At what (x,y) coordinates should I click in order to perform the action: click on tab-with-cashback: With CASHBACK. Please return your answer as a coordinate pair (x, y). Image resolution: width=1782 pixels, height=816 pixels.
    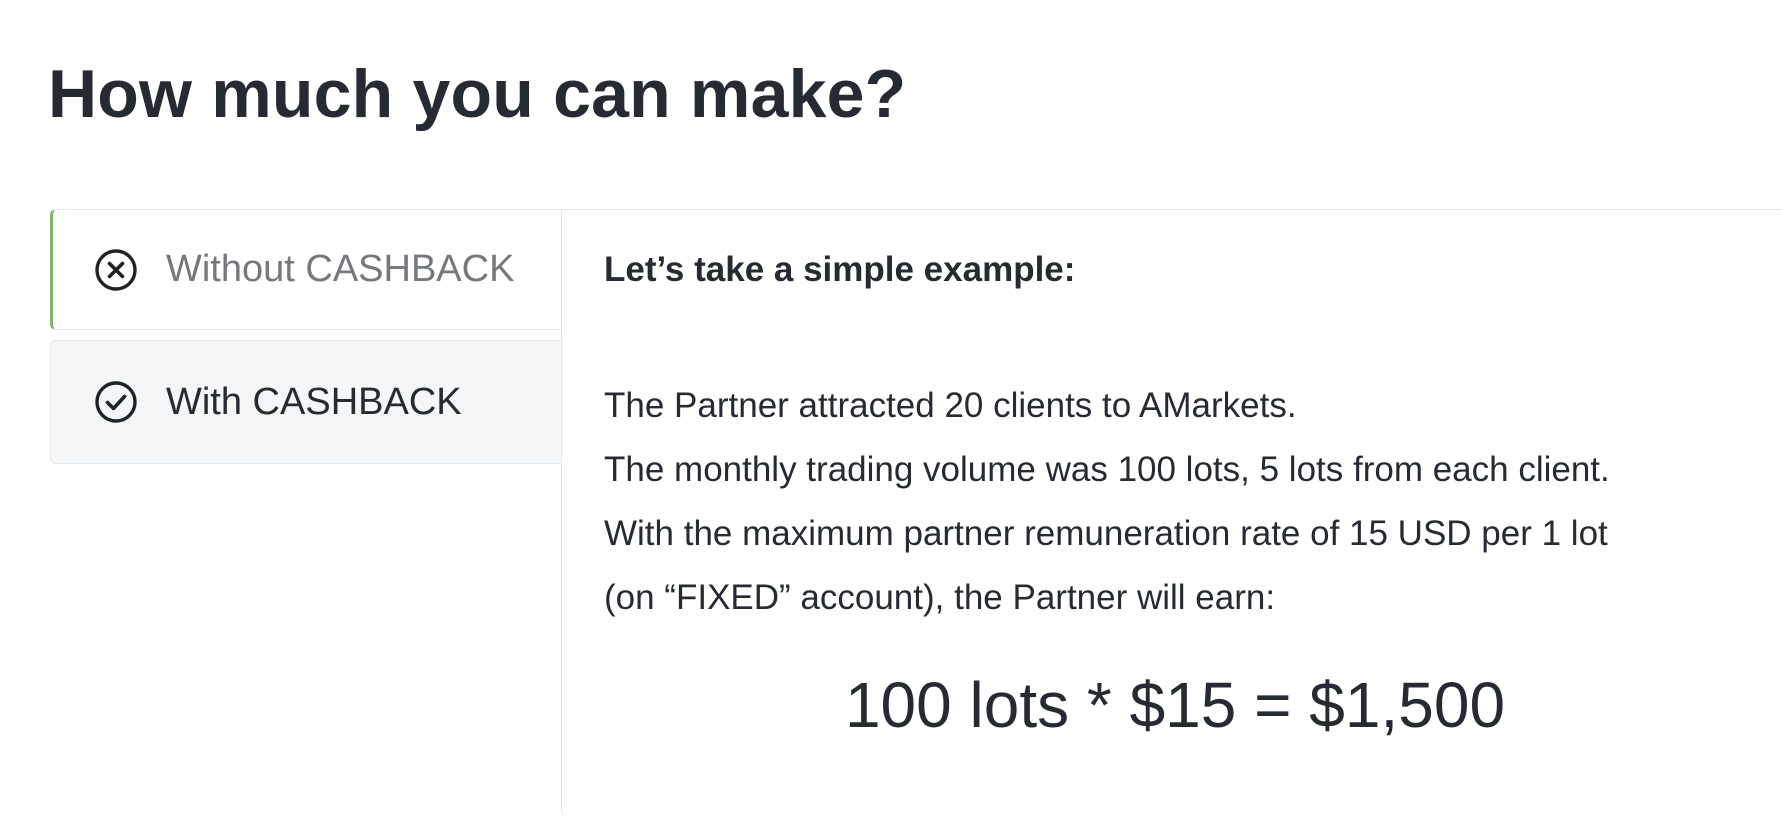
    Looking at the image, I should click on (306, 402).